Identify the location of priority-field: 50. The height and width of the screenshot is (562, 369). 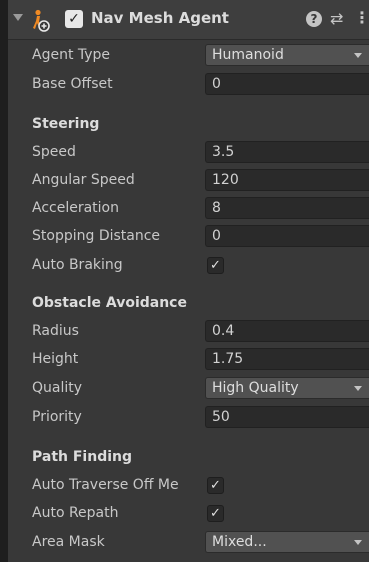
(287, 417).